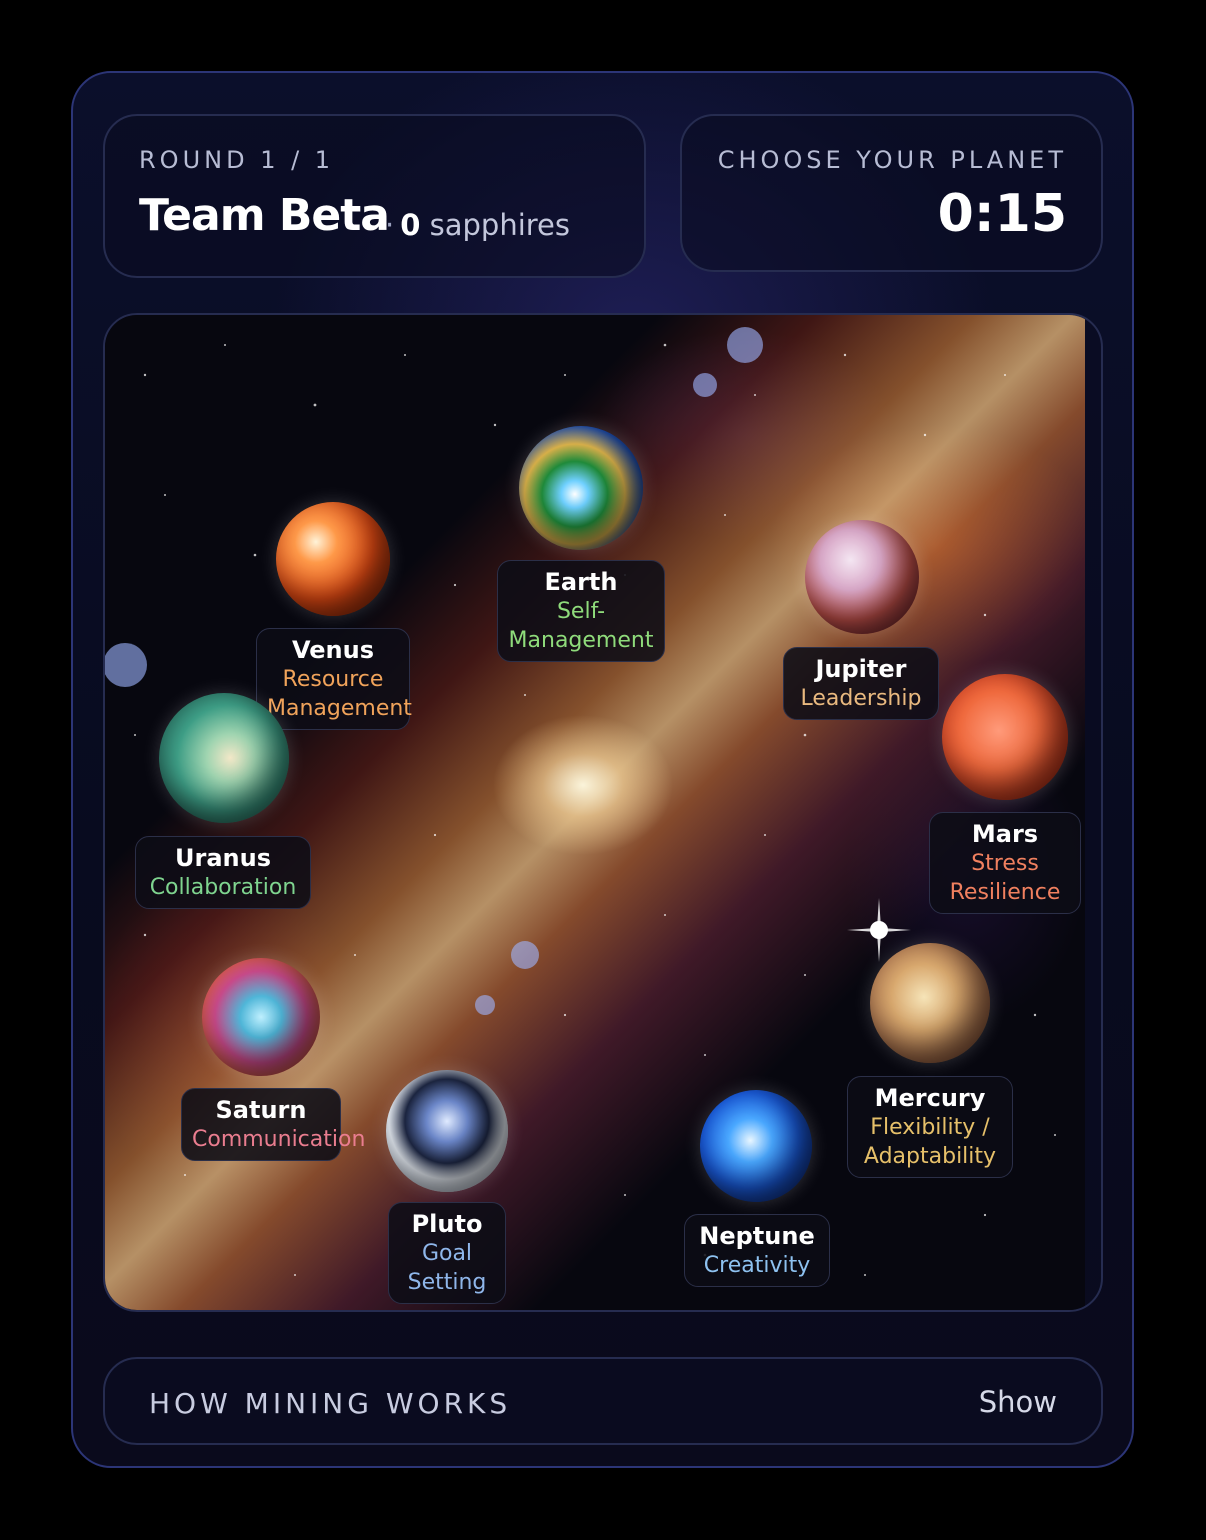 Image resolution: width=1206 pixels, height=1540 pixels. I want to click on planet-name: Uranus, so click(223, 858).